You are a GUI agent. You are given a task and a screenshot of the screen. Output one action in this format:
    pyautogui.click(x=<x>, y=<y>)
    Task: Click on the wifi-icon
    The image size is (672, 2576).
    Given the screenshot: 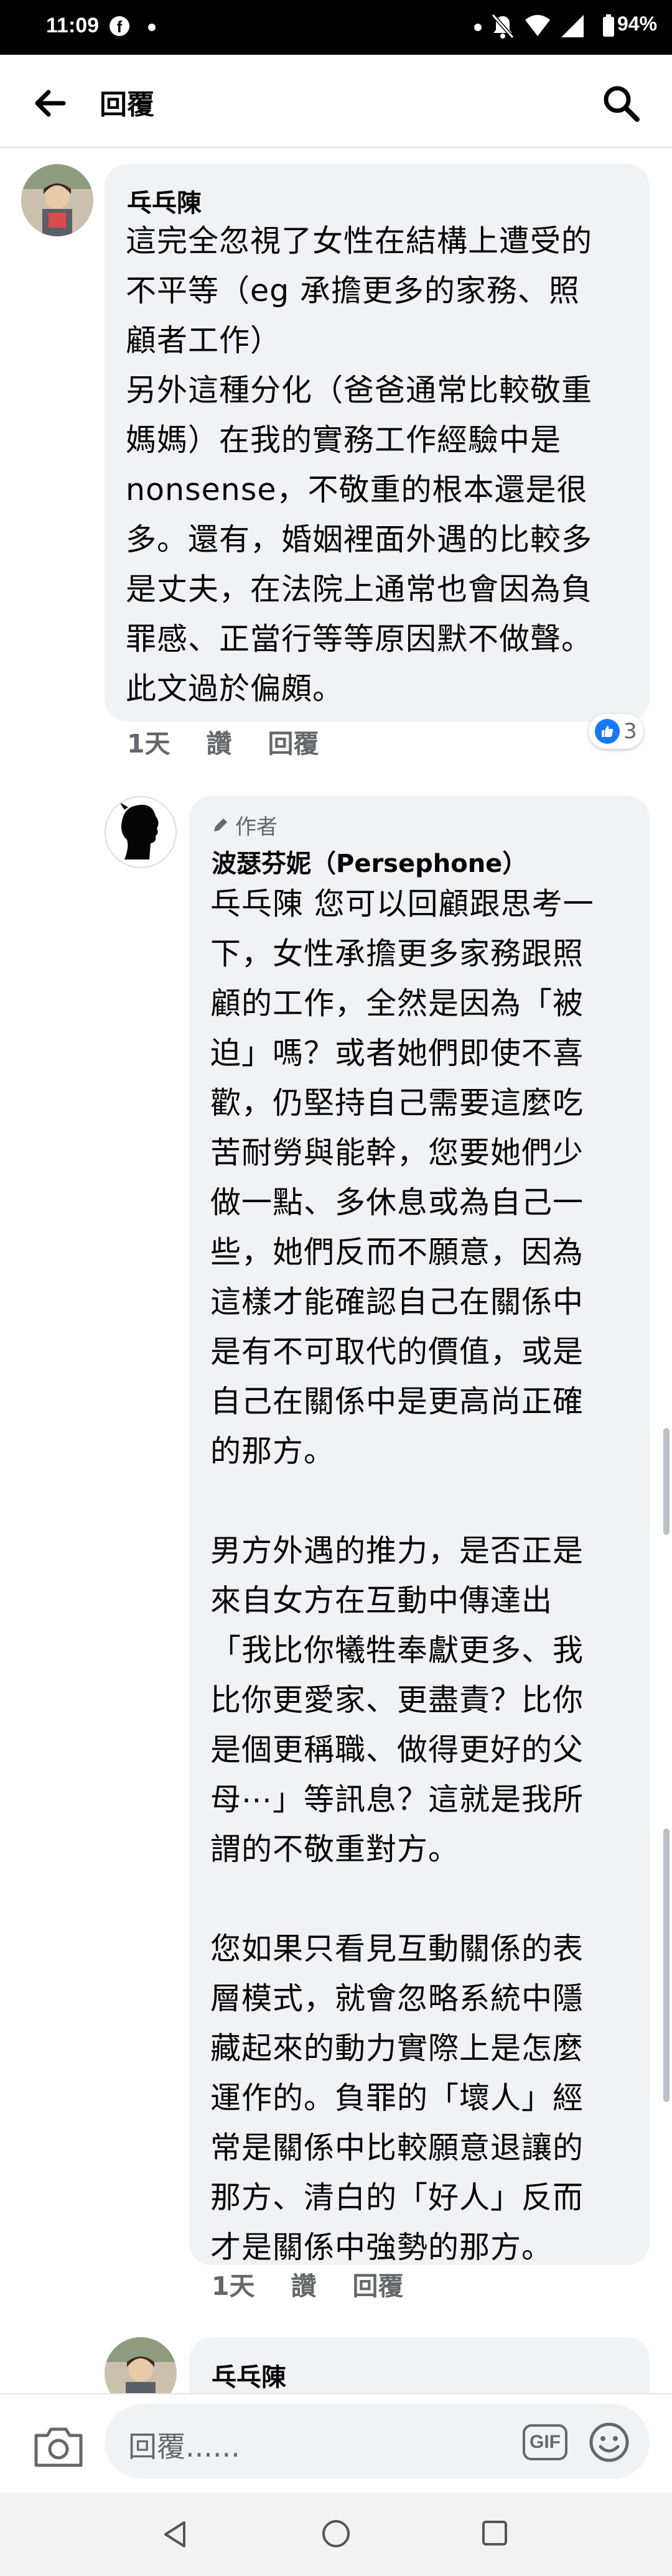 What is the action you would take?
    pyautogui.click(x=537, y=26)
    